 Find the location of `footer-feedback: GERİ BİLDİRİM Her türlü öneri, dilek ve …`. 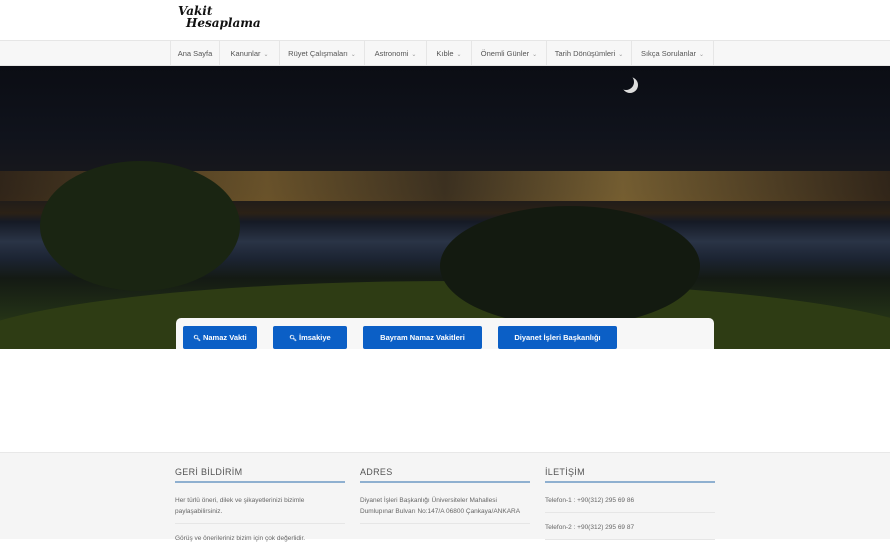

footer-feedback: GERİ BİLDİRİM Her türlü öneri, dilek ve … is located at coordinates (260, 505).